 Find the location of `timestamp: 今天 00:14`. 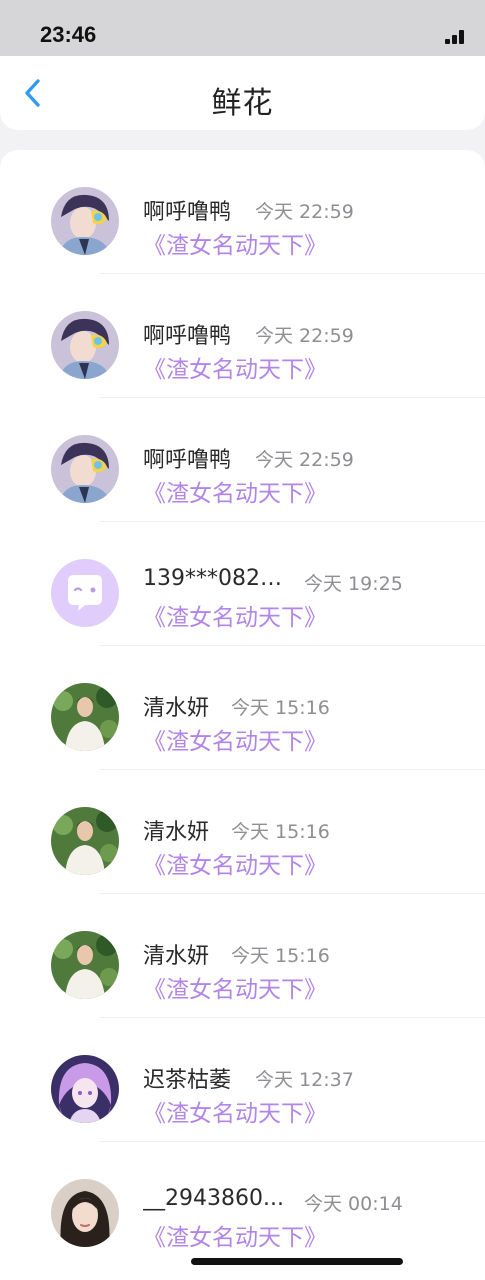

timestamp: 今天 00:14 is located at coordinates (353, 1204).